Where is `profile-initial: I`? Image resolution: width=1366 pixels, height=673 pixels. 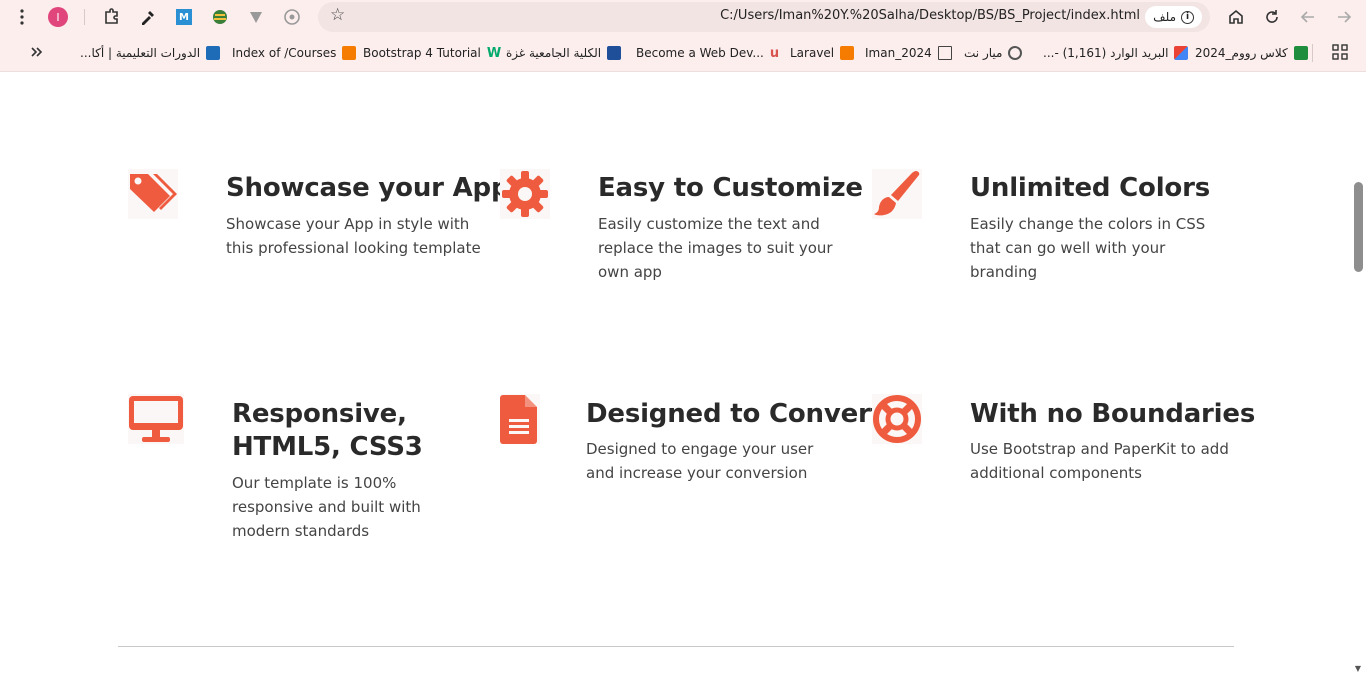
profile-initial: I is located at coordinates (58, 17).